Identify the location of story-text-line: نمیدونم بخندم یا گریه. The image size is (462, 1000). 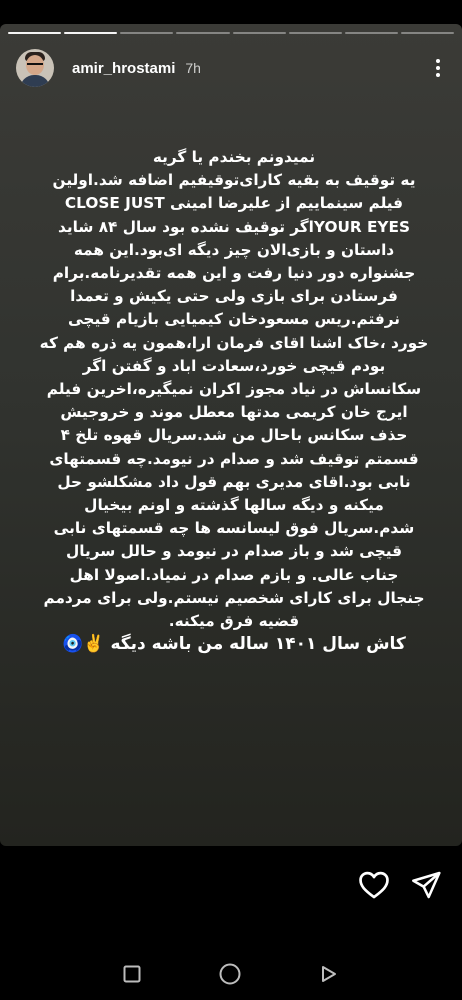
(234, 157).